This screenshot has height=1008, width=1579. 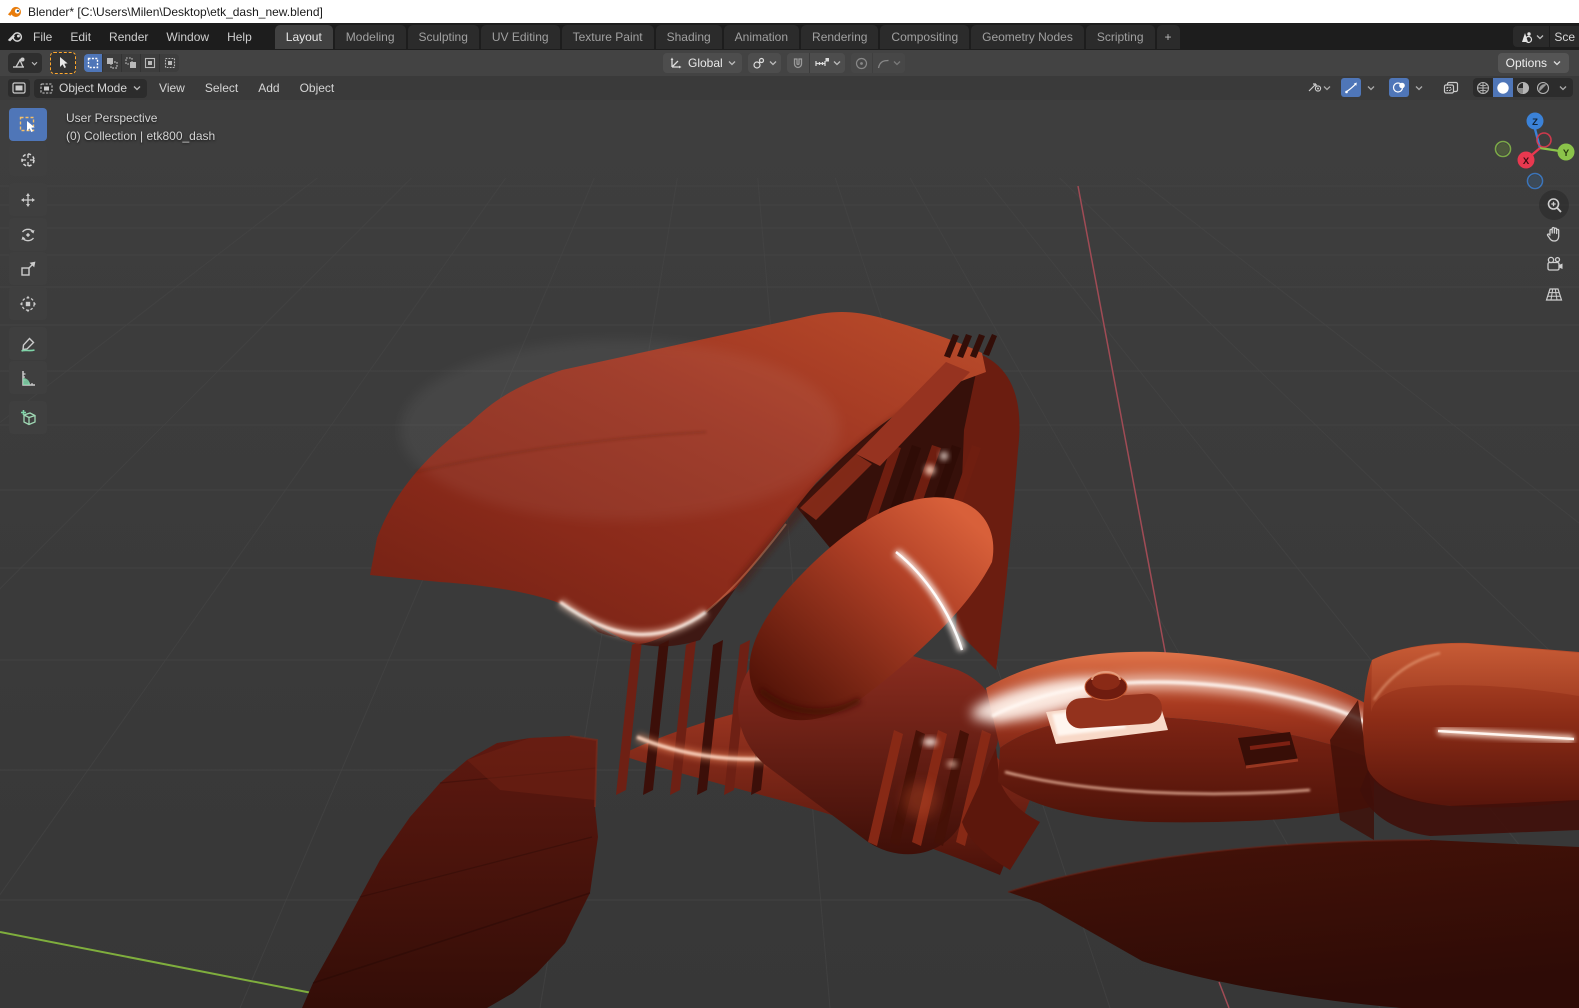 I want to click on tool-rotate, so click(x=28, y=234).